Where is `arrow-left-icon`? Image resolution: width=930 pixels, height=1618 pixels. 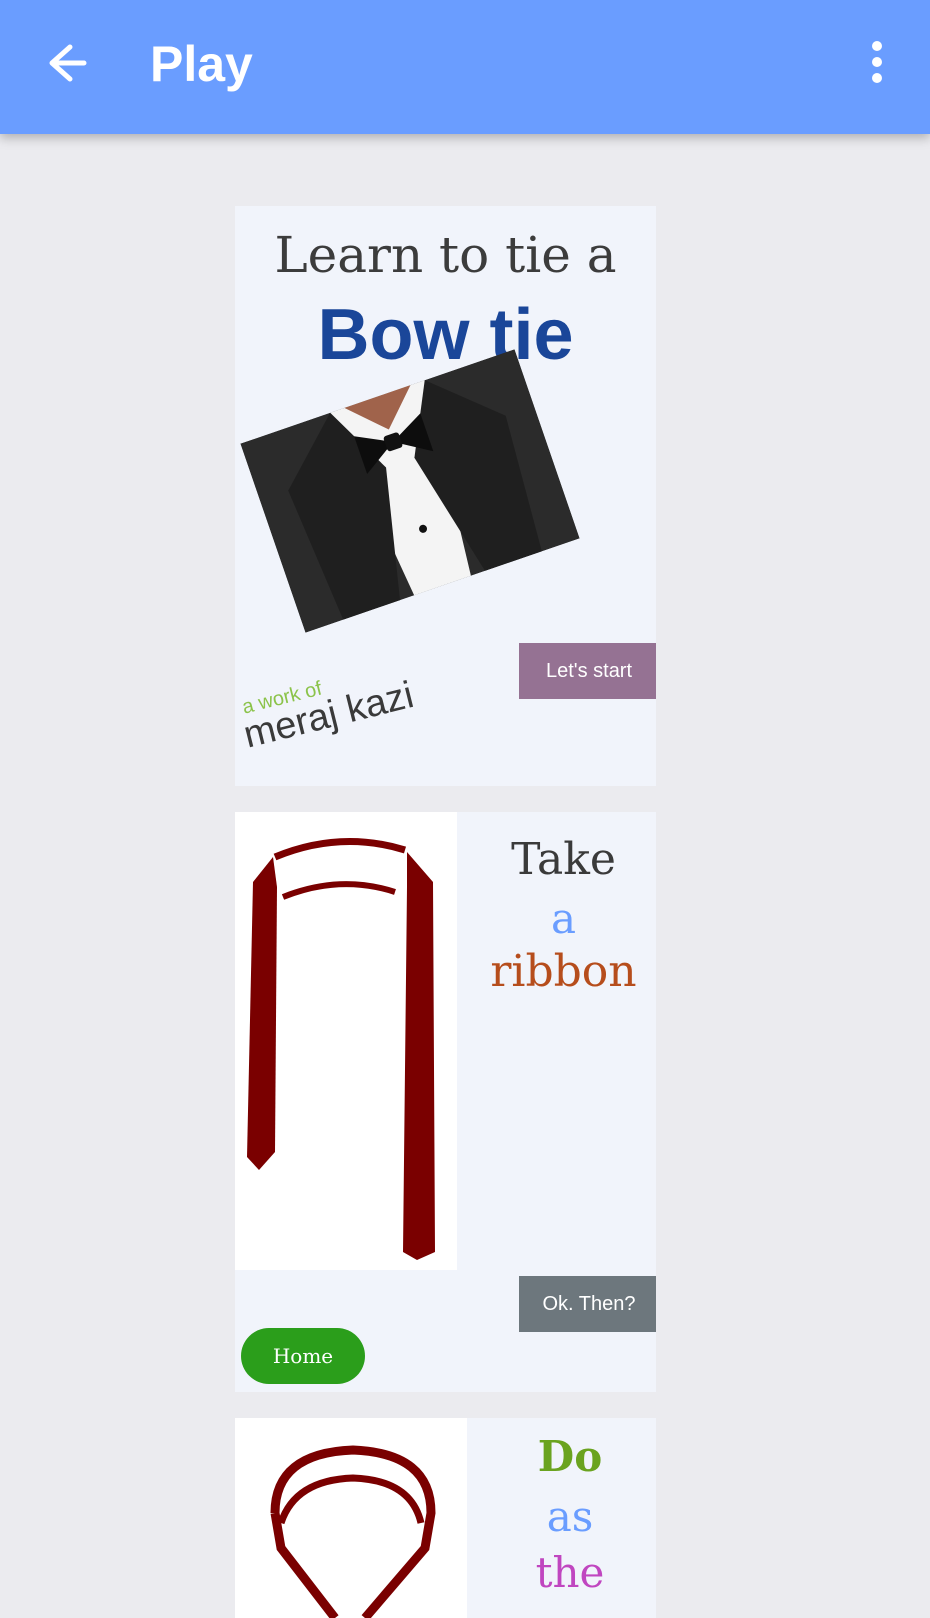
arrow-left-icon is located at coordinates (68, 63).